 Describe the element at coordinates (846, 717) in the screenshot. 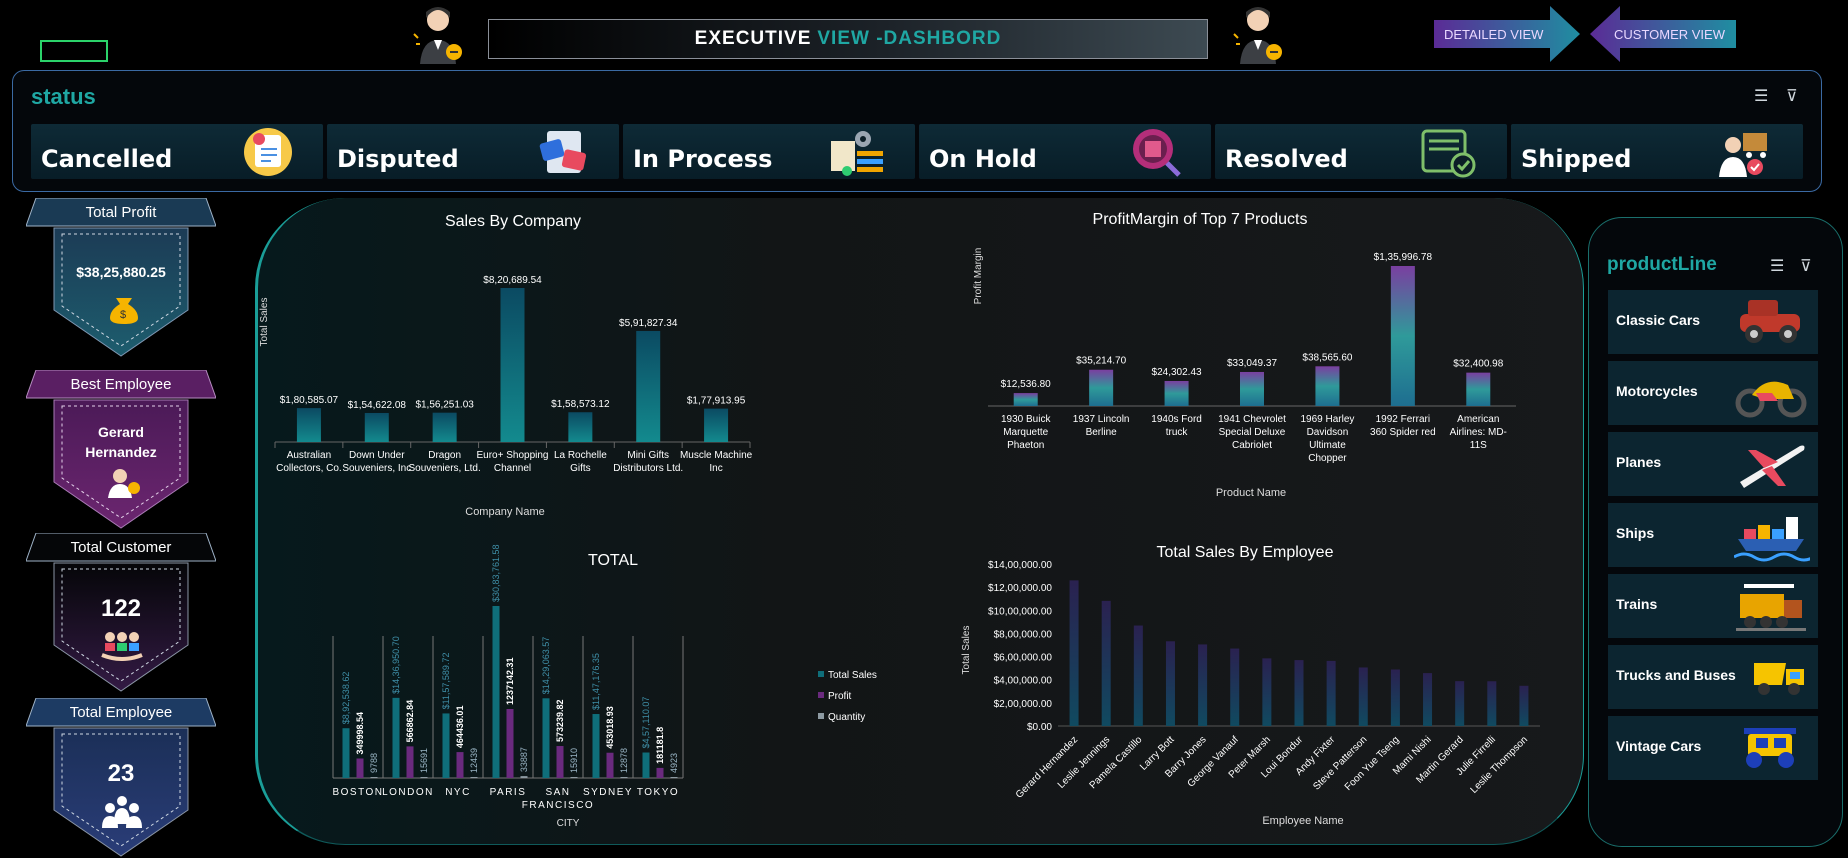

I see `legend-label: Quantity` at that location.